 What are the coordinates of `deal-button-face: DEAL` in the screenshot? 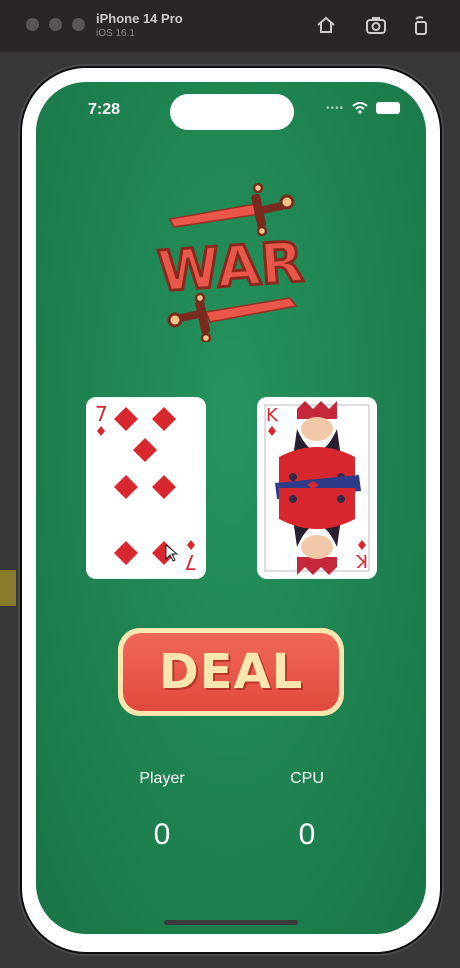 It's located at (231, 672).